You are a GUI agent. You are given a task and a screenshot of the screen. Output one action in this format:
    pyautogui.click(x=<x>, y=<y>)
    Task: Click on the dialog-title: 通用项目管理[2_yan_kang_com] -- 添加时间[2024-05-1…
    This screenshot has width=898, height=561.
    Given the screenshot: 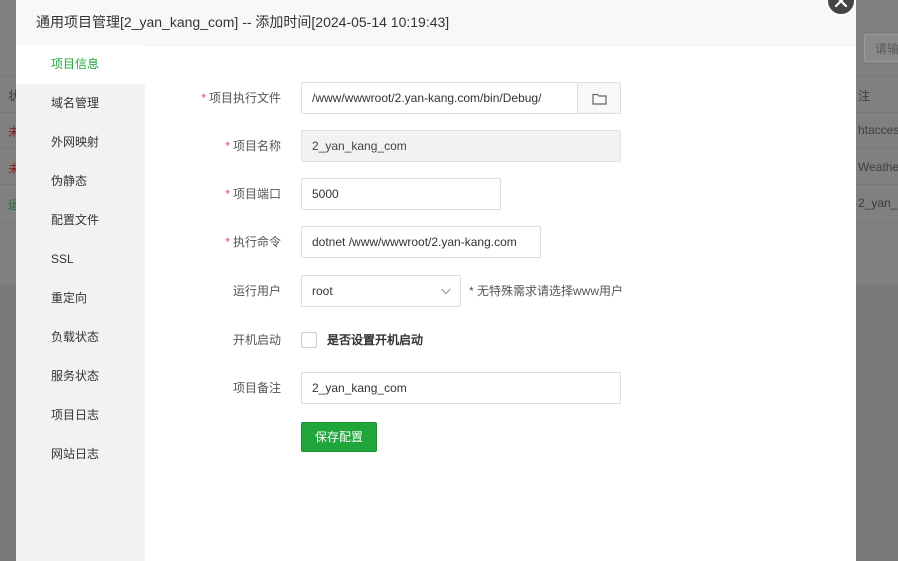 What is the action you would take?
    pyautogui.click(x=243, y=22)
    